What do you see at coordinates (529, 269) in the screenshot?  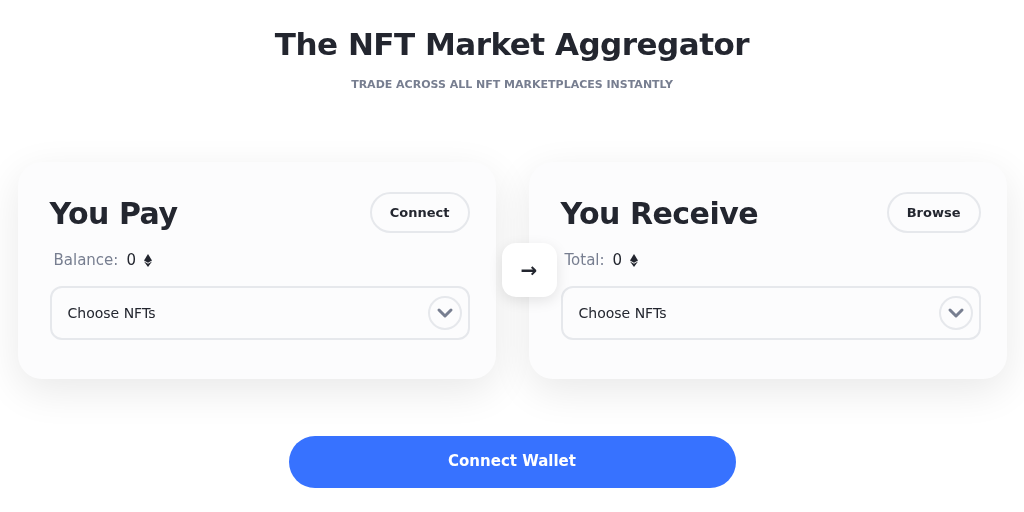 I see `swap-button: →` at bounding box center [529, 269].